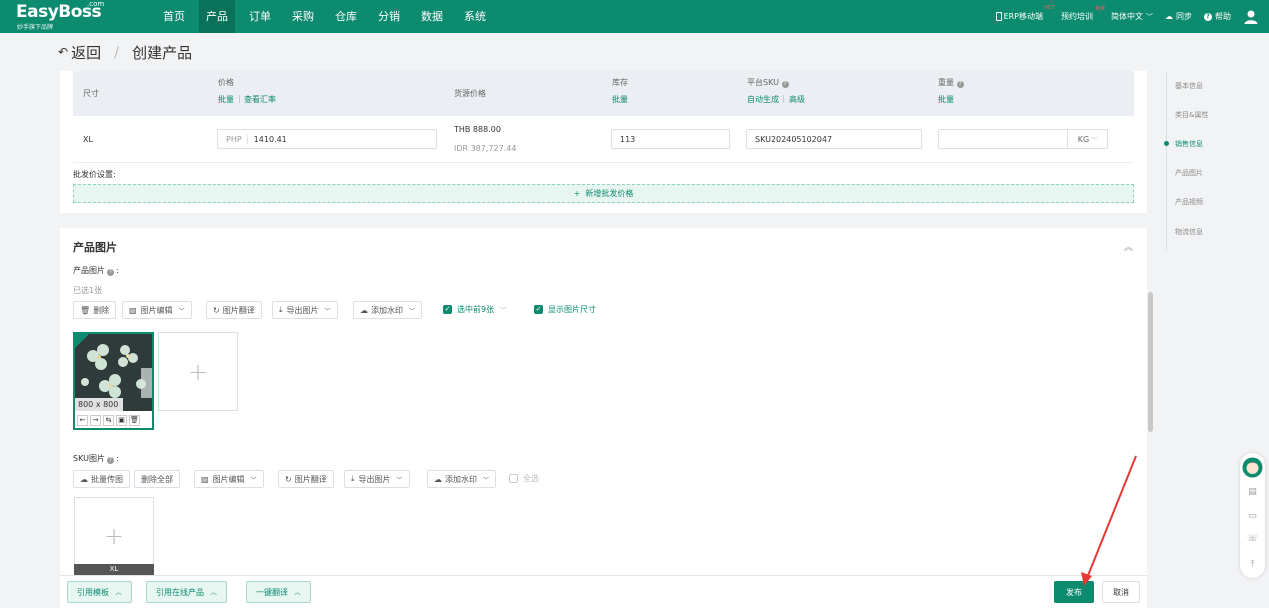 Image resolution: width=1269 pixels, height=608 pixels. What do you see at coordinates (96, 4) in the screenshot?
I see `logo-com: .com` at bounding box center [96, 4].